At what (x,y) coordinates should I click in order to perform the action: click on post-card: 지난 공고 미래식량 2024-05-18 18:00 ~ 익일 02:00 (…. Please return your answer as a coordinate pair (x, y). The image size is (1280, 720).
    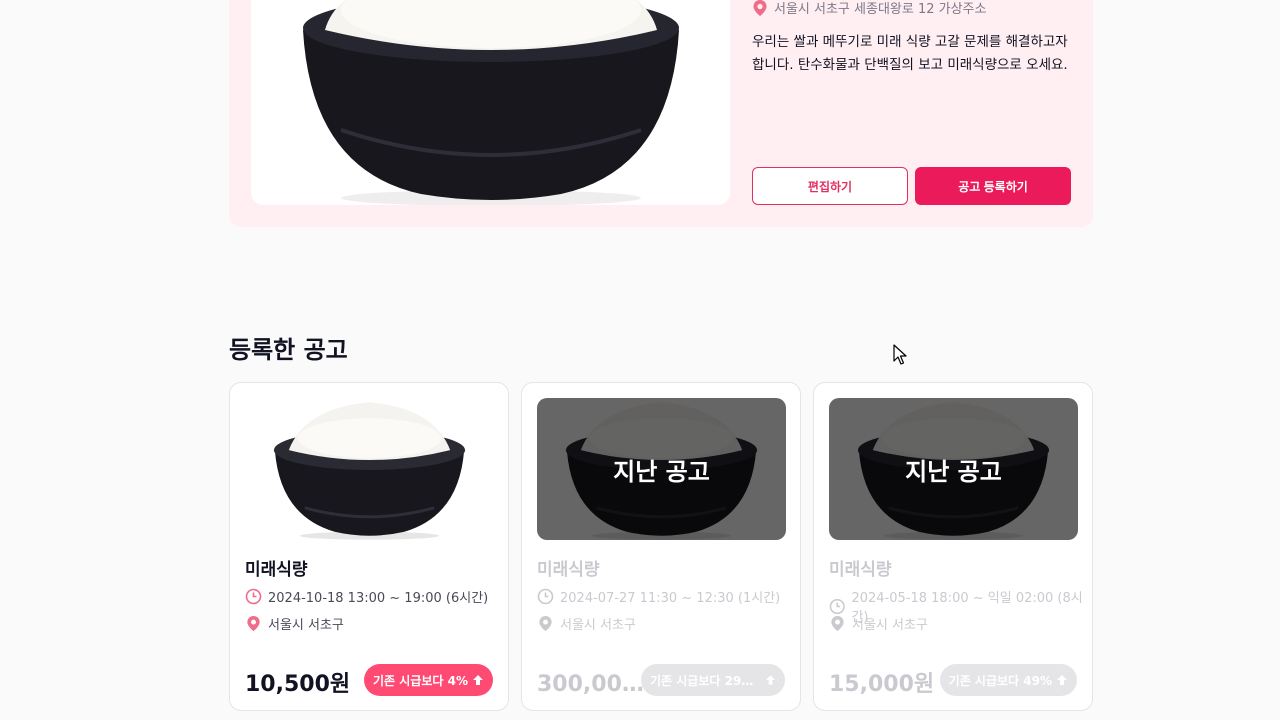
    Looking at the image, I should click on (953, 546).